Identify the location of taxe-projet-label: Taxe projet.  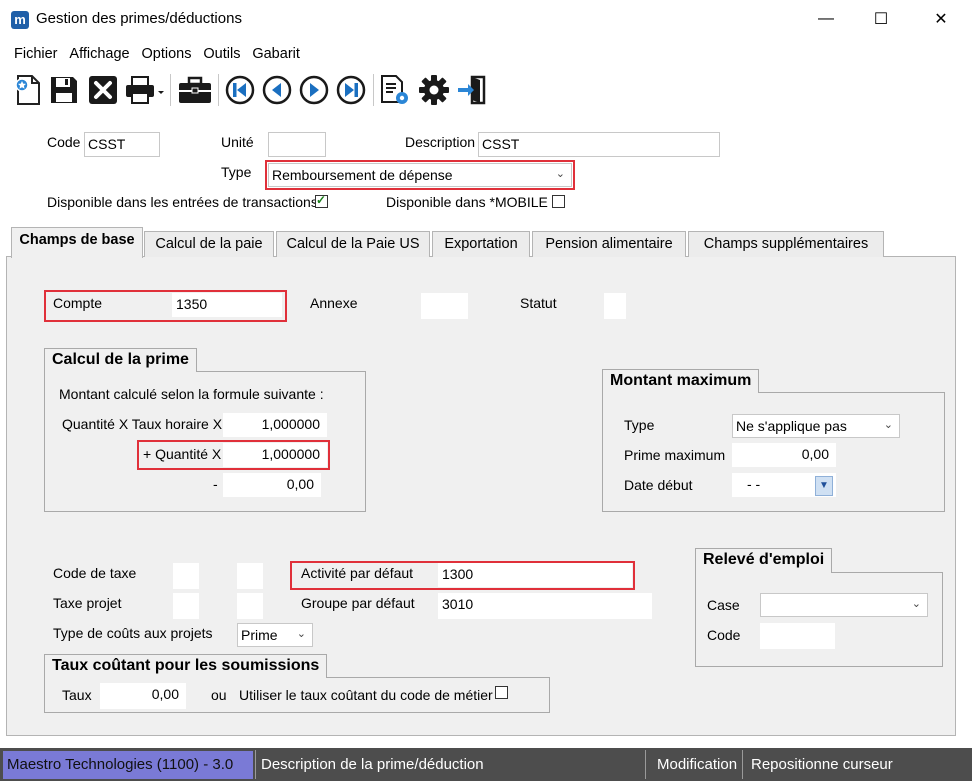
(87, 603).